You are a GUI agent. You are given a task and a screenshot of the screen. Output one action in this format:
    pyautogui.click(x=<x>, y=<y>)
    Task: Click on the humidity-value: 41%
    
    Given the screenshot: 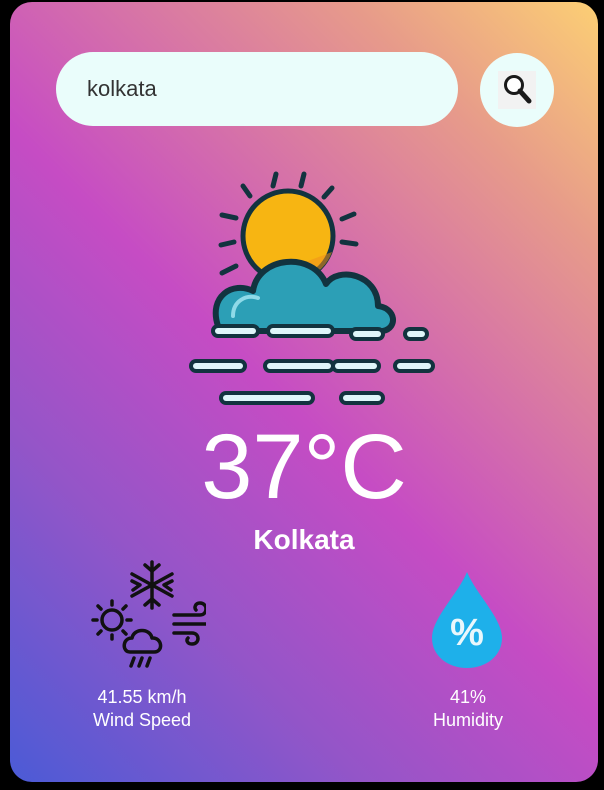 What is the action you would take?
    pyautogui.click(x=468, y=697)
    